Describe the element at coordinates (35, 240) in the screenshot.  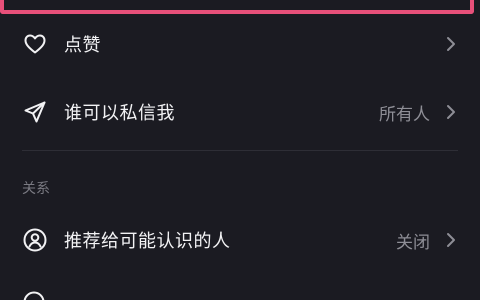
I see `person-circle-icon` at that location.